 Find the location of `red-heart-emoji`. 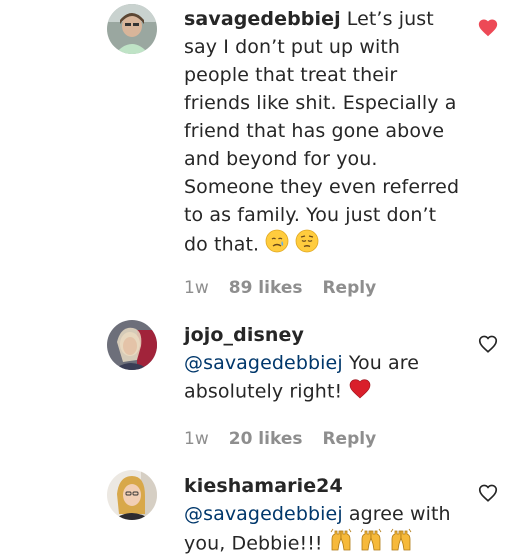

red-heart-emoji is located at coordinates (360, 392).